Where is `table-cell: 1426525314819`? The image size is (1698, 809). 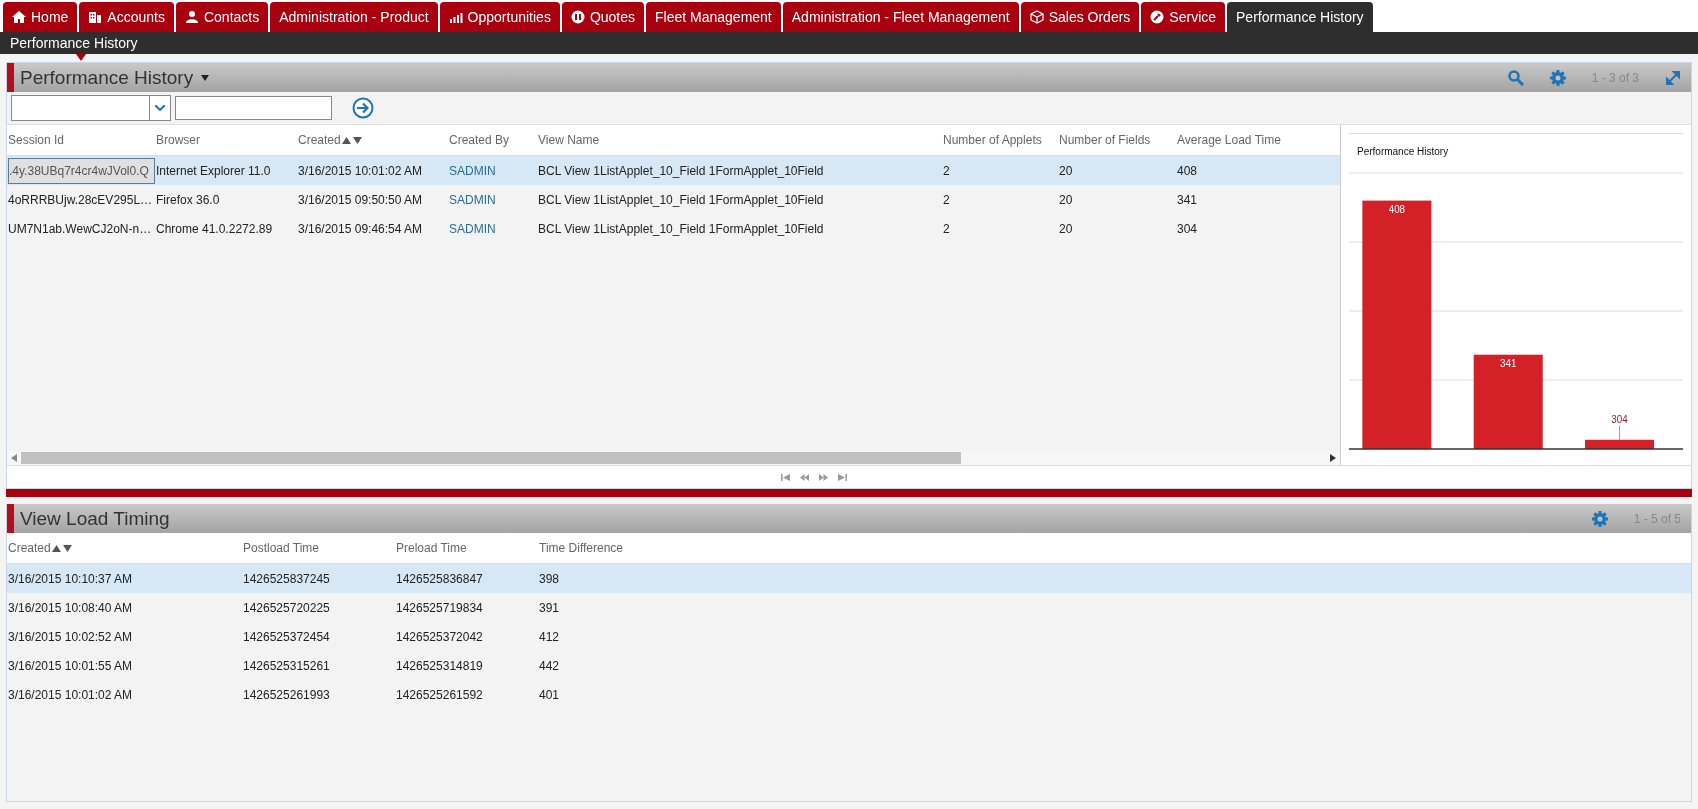
table-cell: 1426525314819 is located at coordinates (439, 665).